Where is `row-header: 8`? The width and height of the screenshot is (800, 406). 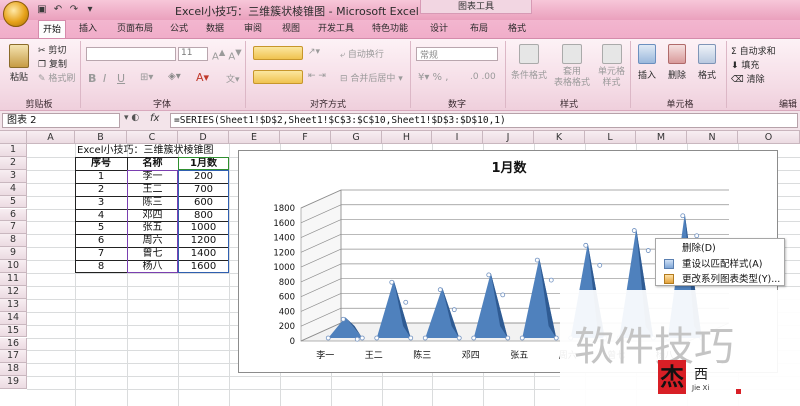 row-header: 8 is located at coordinates (13, 241).